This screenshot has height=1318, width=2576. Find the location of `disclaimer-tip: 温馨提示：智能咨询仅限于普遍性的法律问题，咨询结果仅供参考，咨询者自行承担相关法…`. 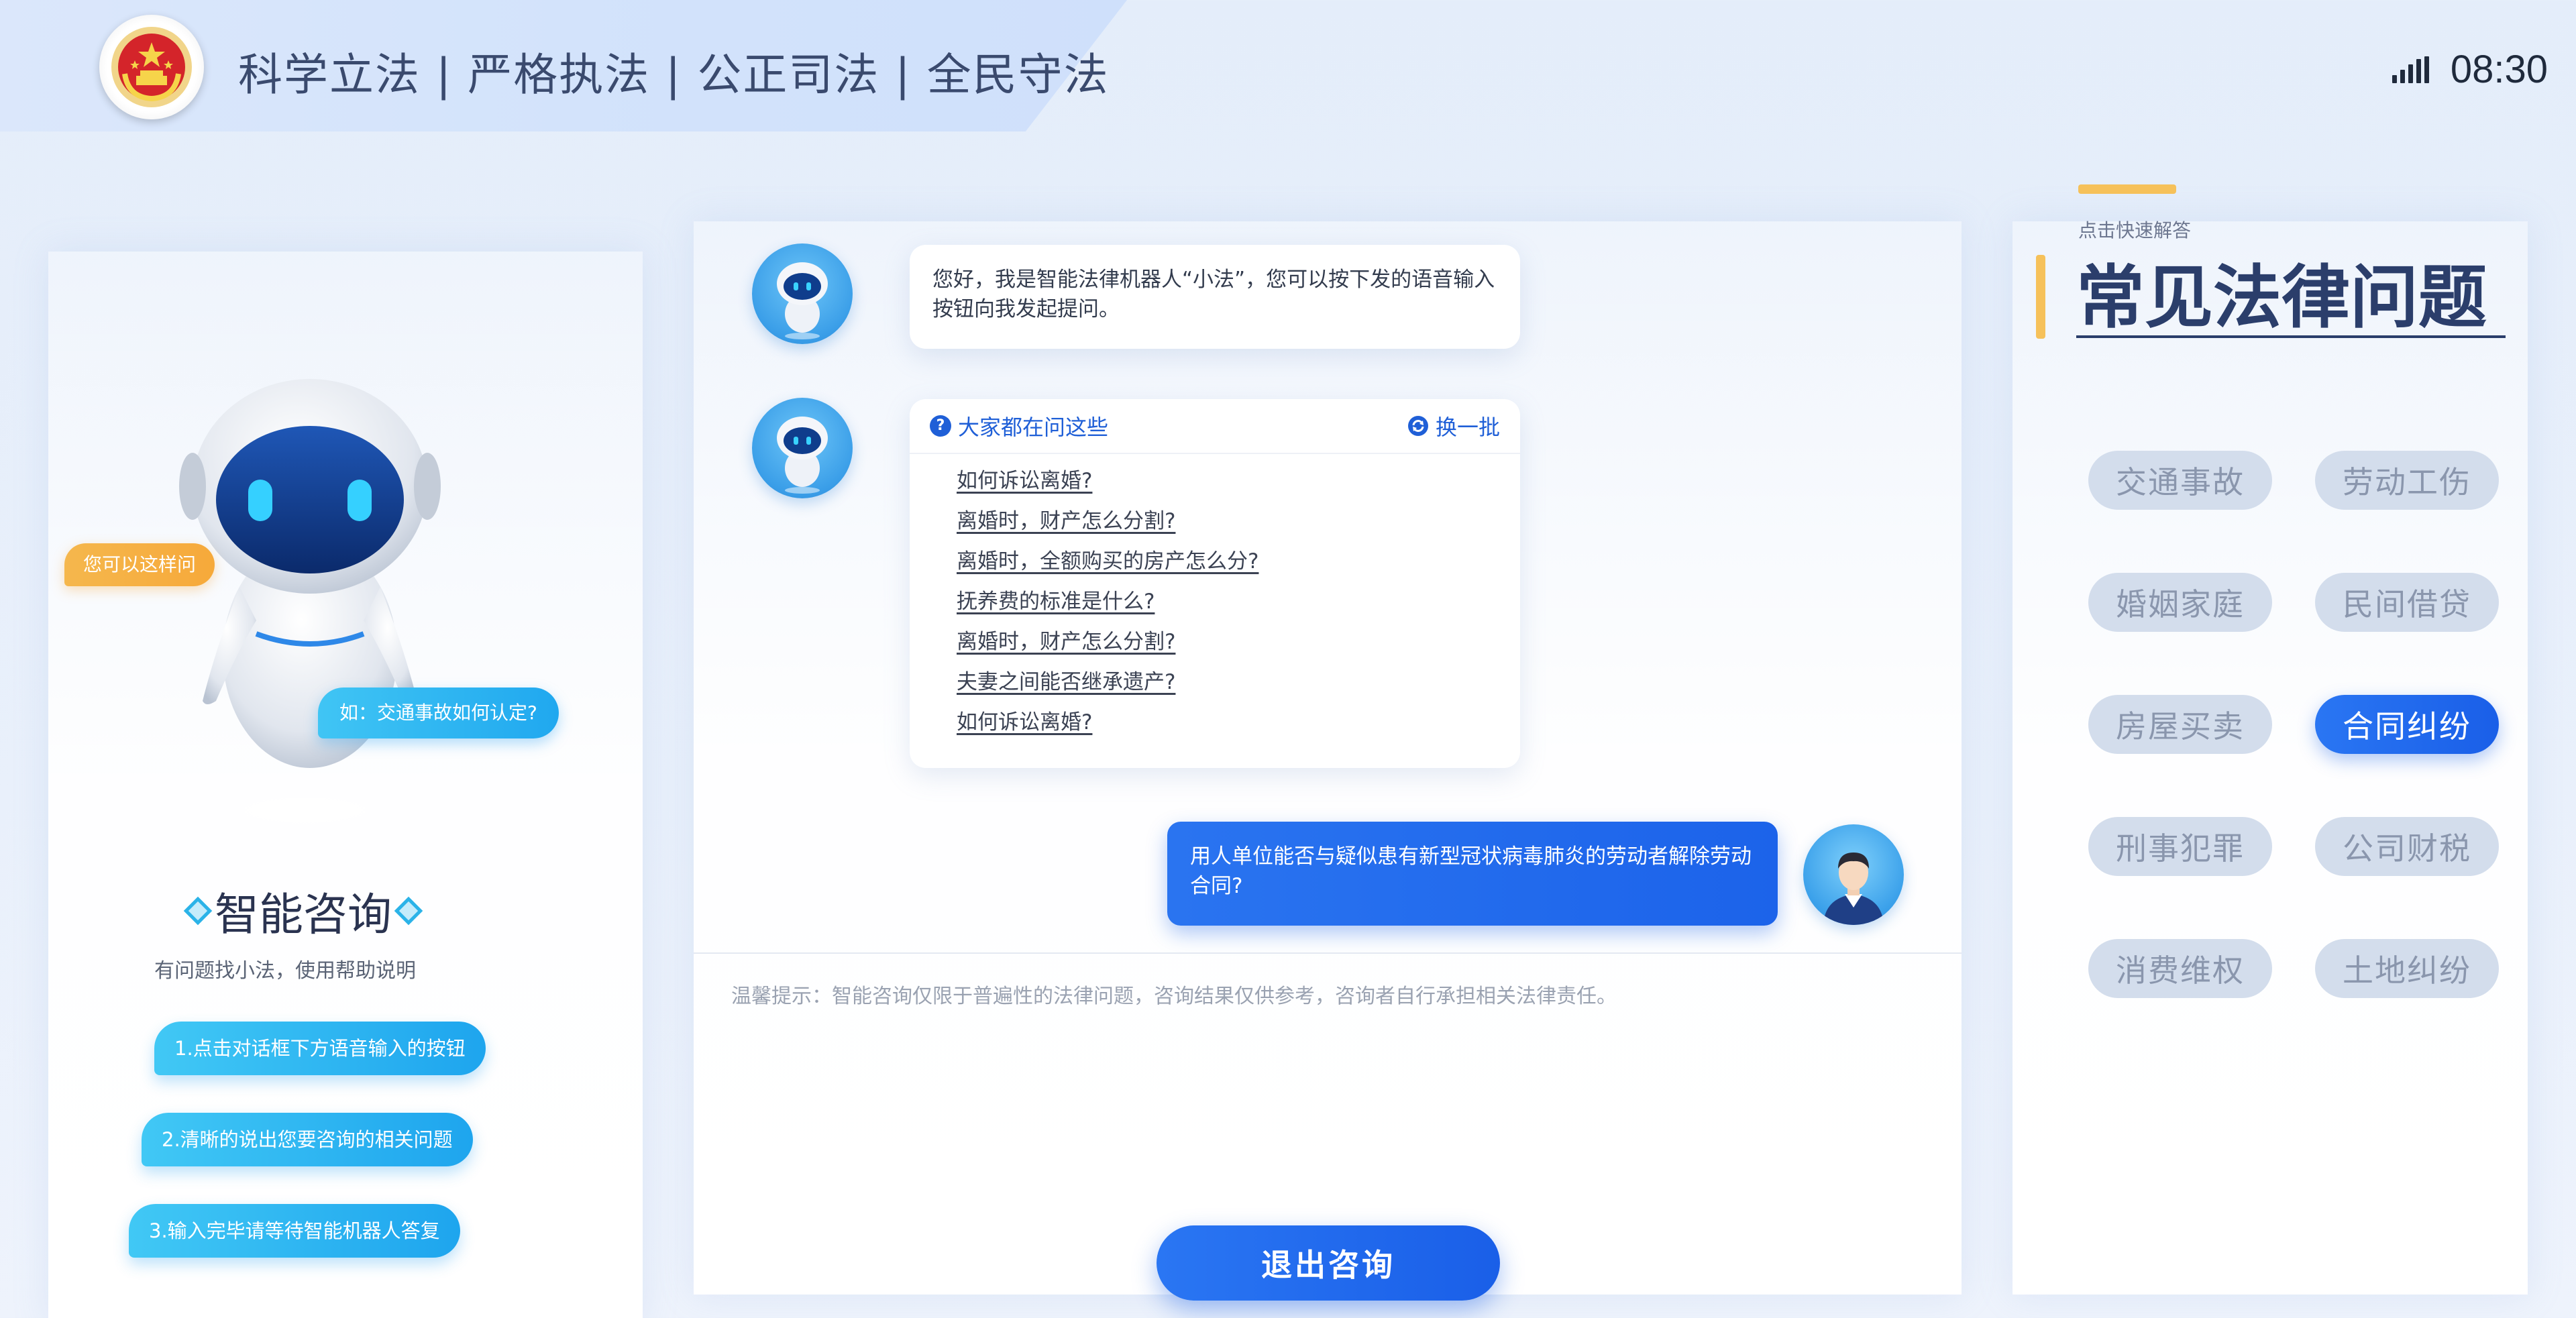

disclaimer-tip: 温馨提示：智能咨询仅限于普遍性的法律问题，咨询结果仅供参考，咨询者自行承担相关法… is located at coordinates (1174, 996).